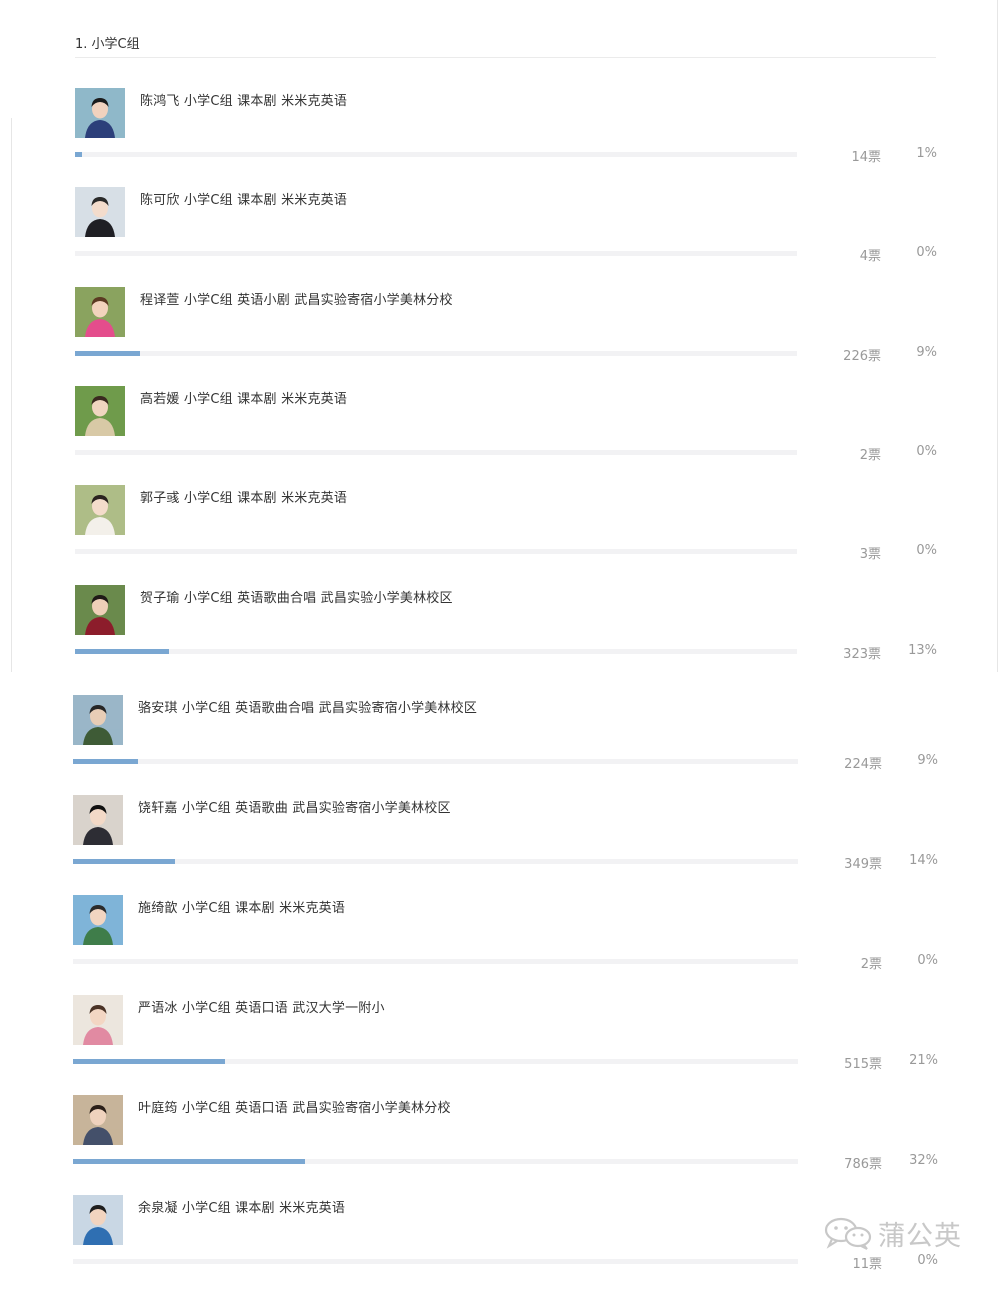 This screenshot has height=1294, width=1008. What do you see at coordinates (862, 654) in the screenshot?
I see `vote-count: 323票` at bounding box center [862, 654].